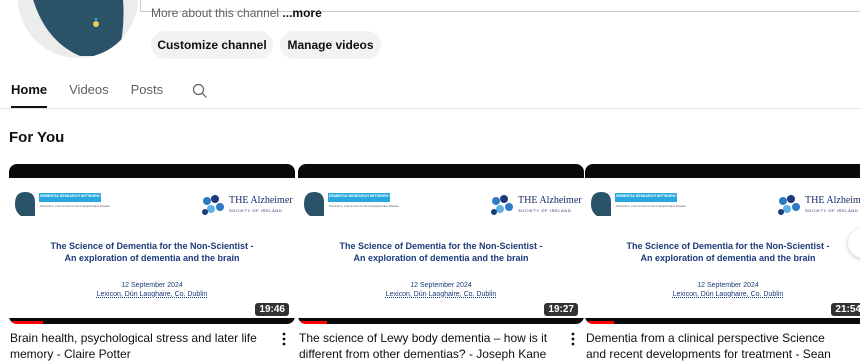 The image size is (860, 361). What do you see at coordinates (89, 94) in the screenshot?
I see `tab-videos: Videos` at bounding box center [89, 94].